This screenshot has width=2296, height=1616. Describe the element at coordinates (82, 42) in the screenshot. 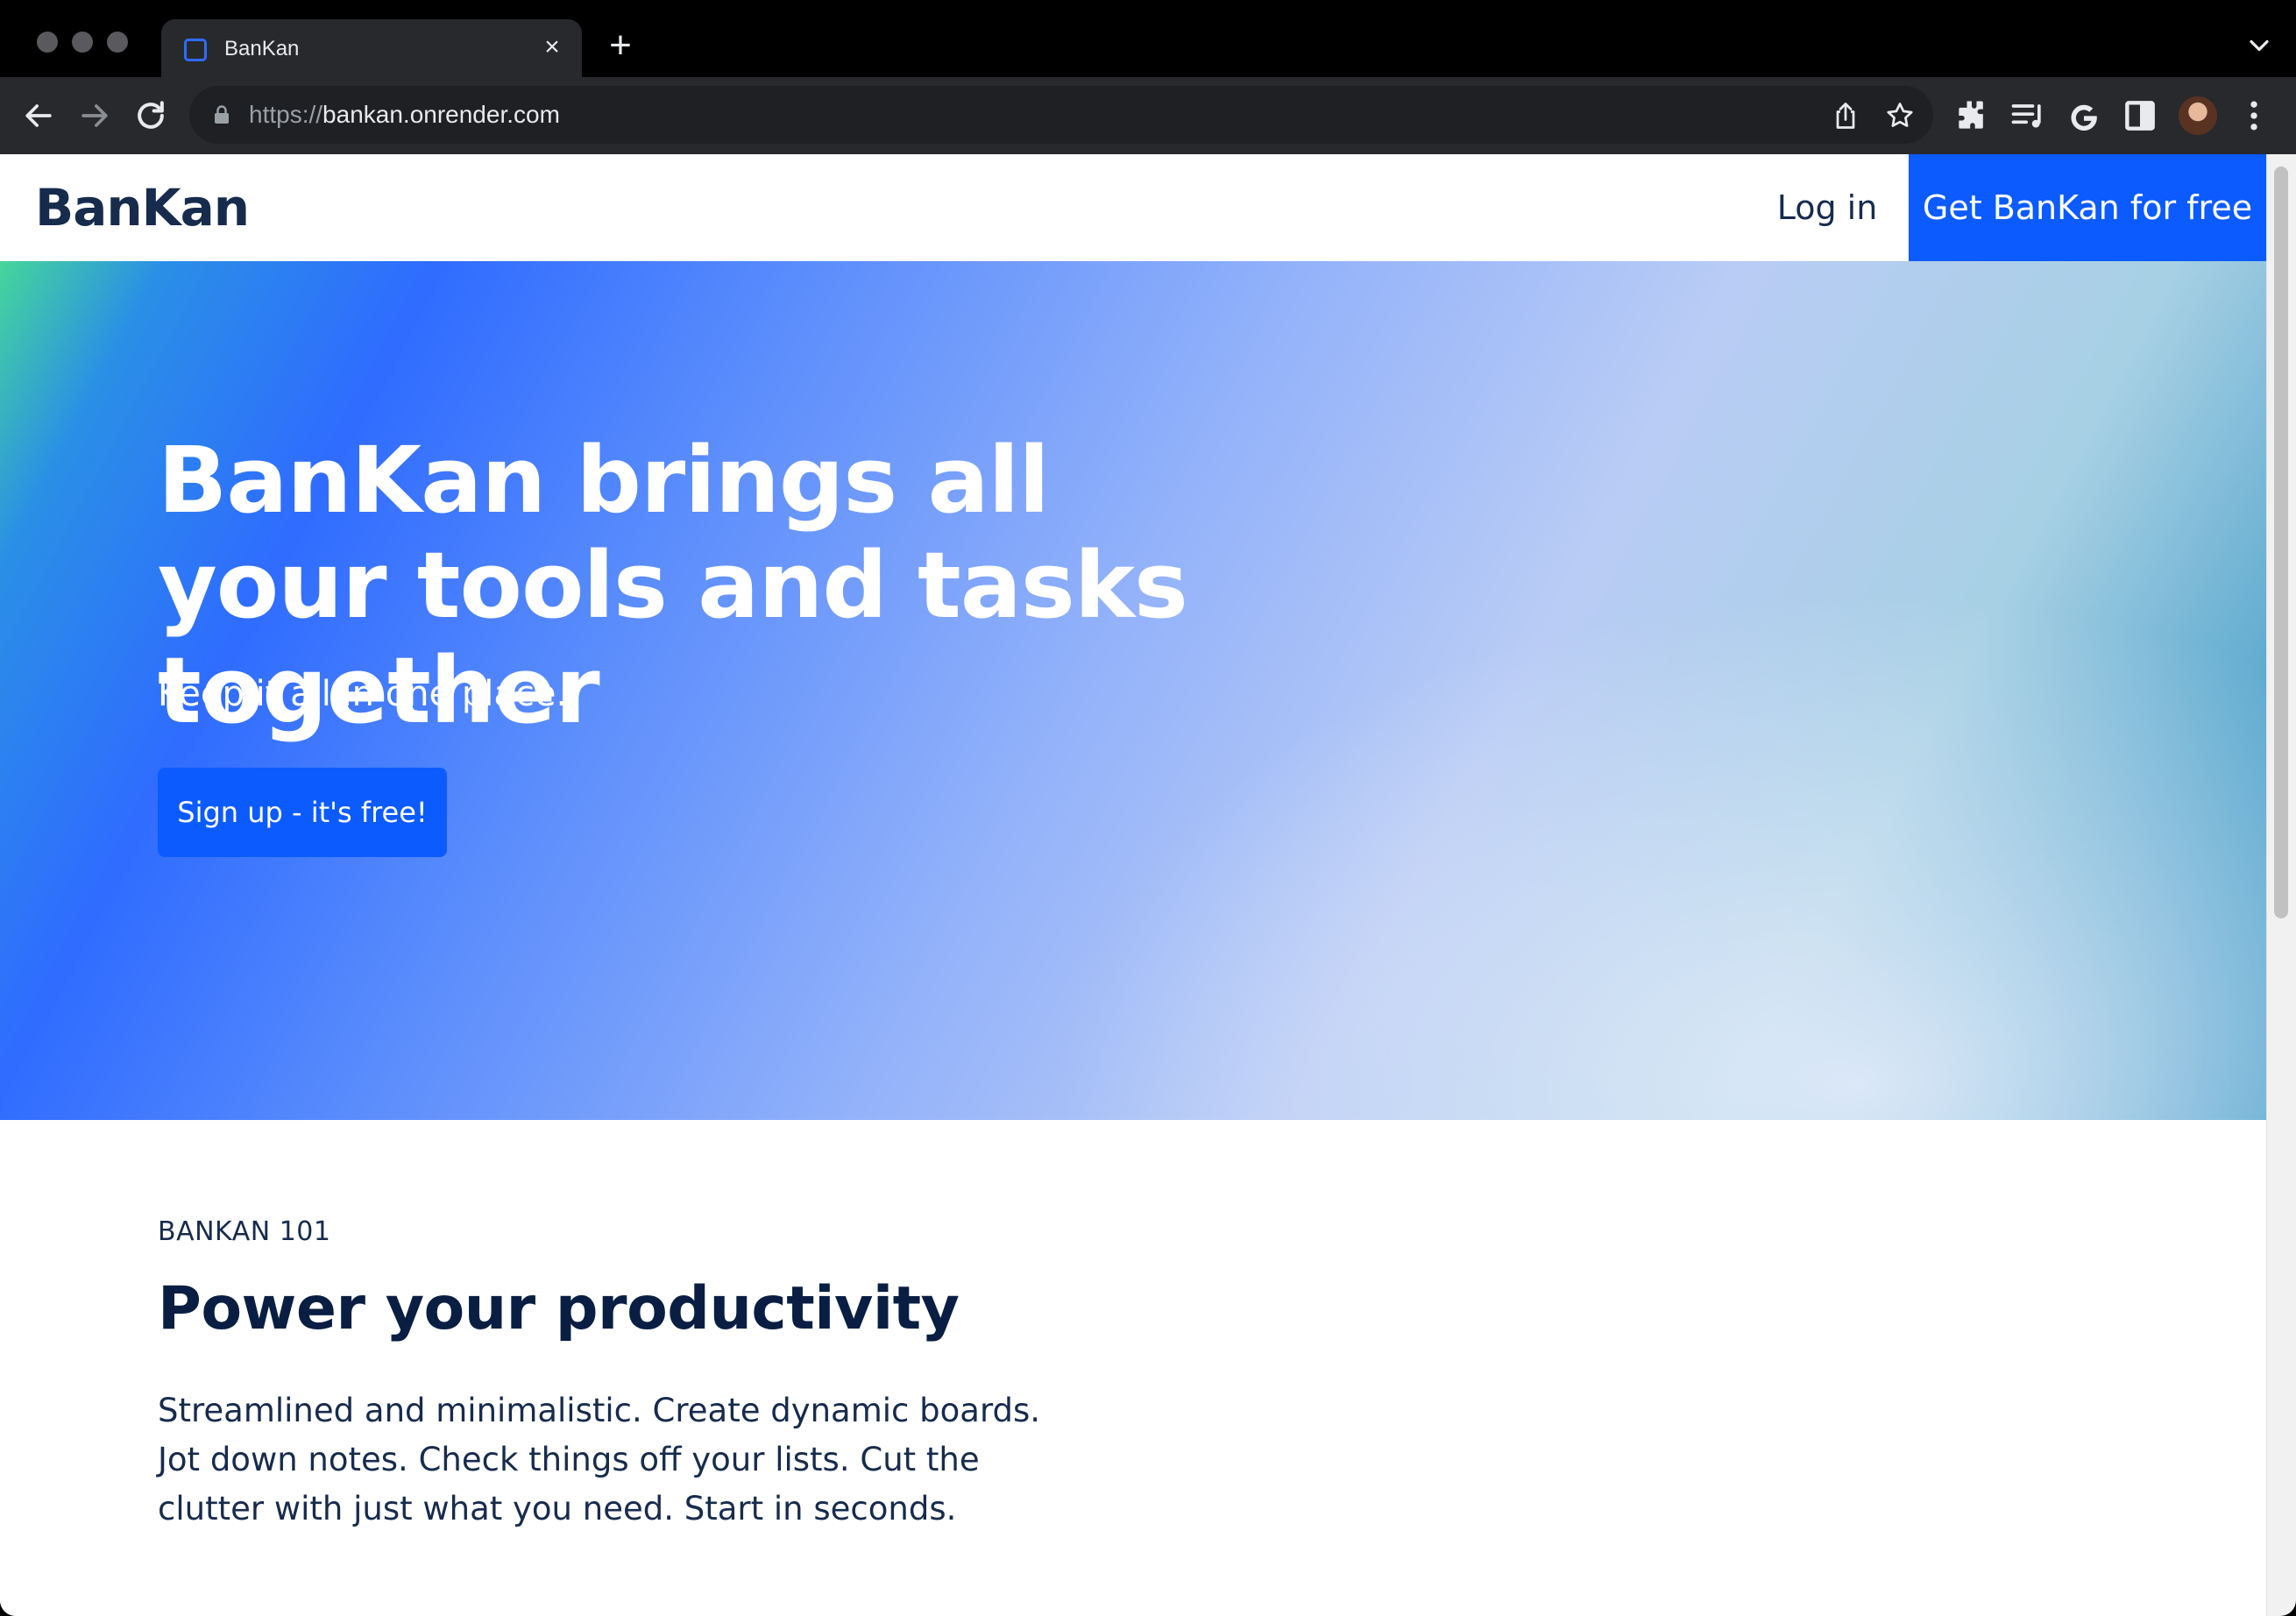

I see `window-minimize-button` at that location.